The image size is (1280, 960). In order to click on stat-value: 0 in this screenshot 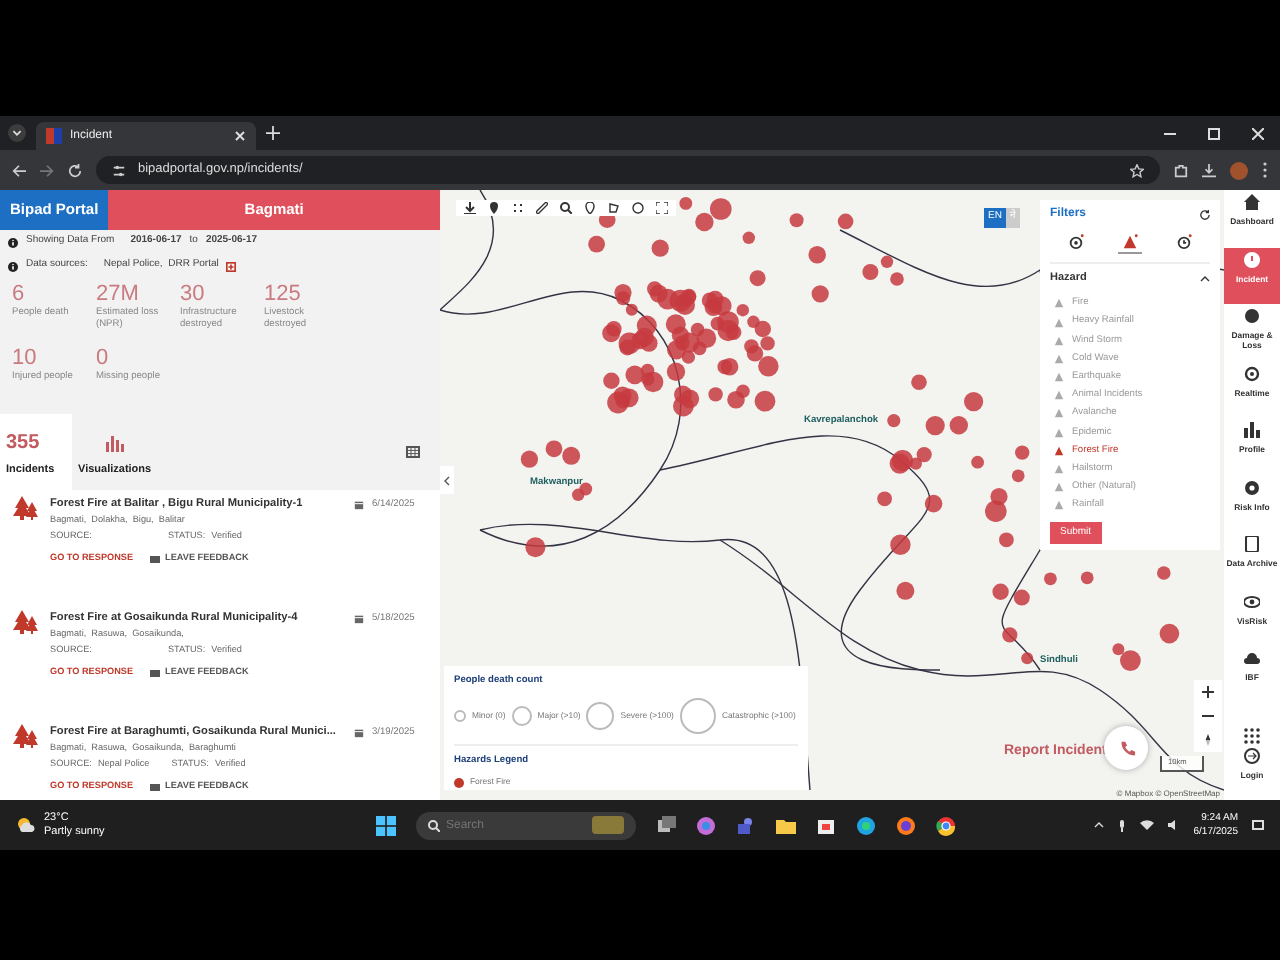, I will do `click(103, 358)`.